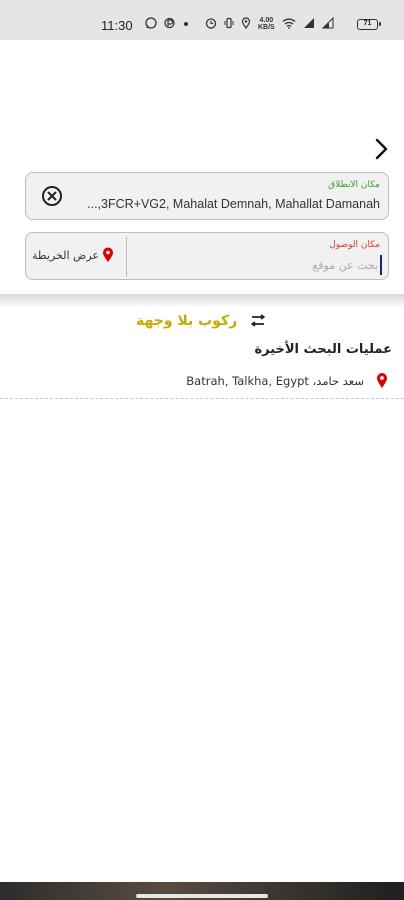 This screenshot has height=900, width=404. Describe the element at coordinates (202, 896) in the screenshot. I see `home-indicator` at that location.